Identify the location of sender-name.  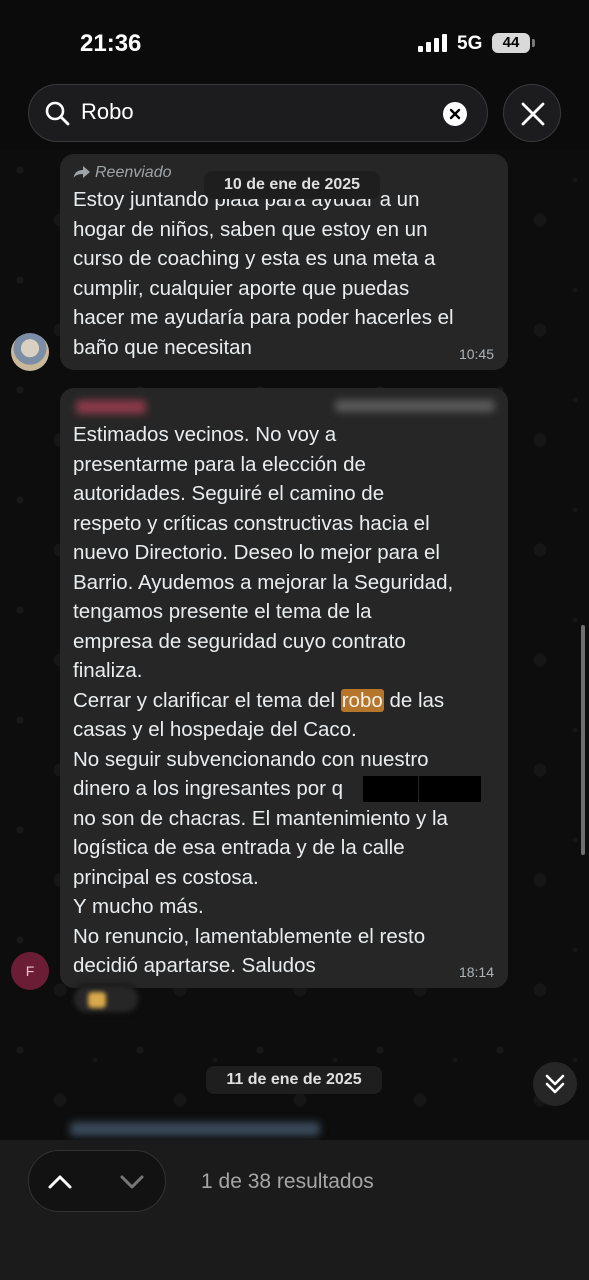
(111, 407).